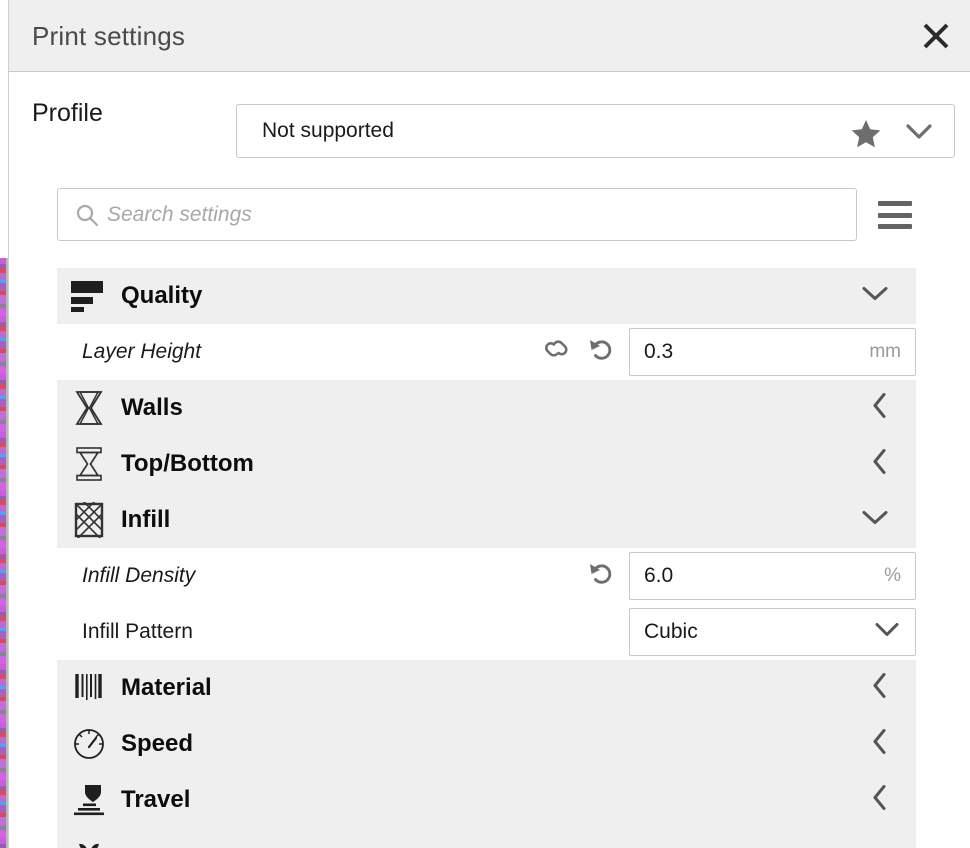 The height and width of the screenshot is (848, 970). Describe the element at coordinates (885, 351) in the screenshot. I see `unit-label: mm` at that location.